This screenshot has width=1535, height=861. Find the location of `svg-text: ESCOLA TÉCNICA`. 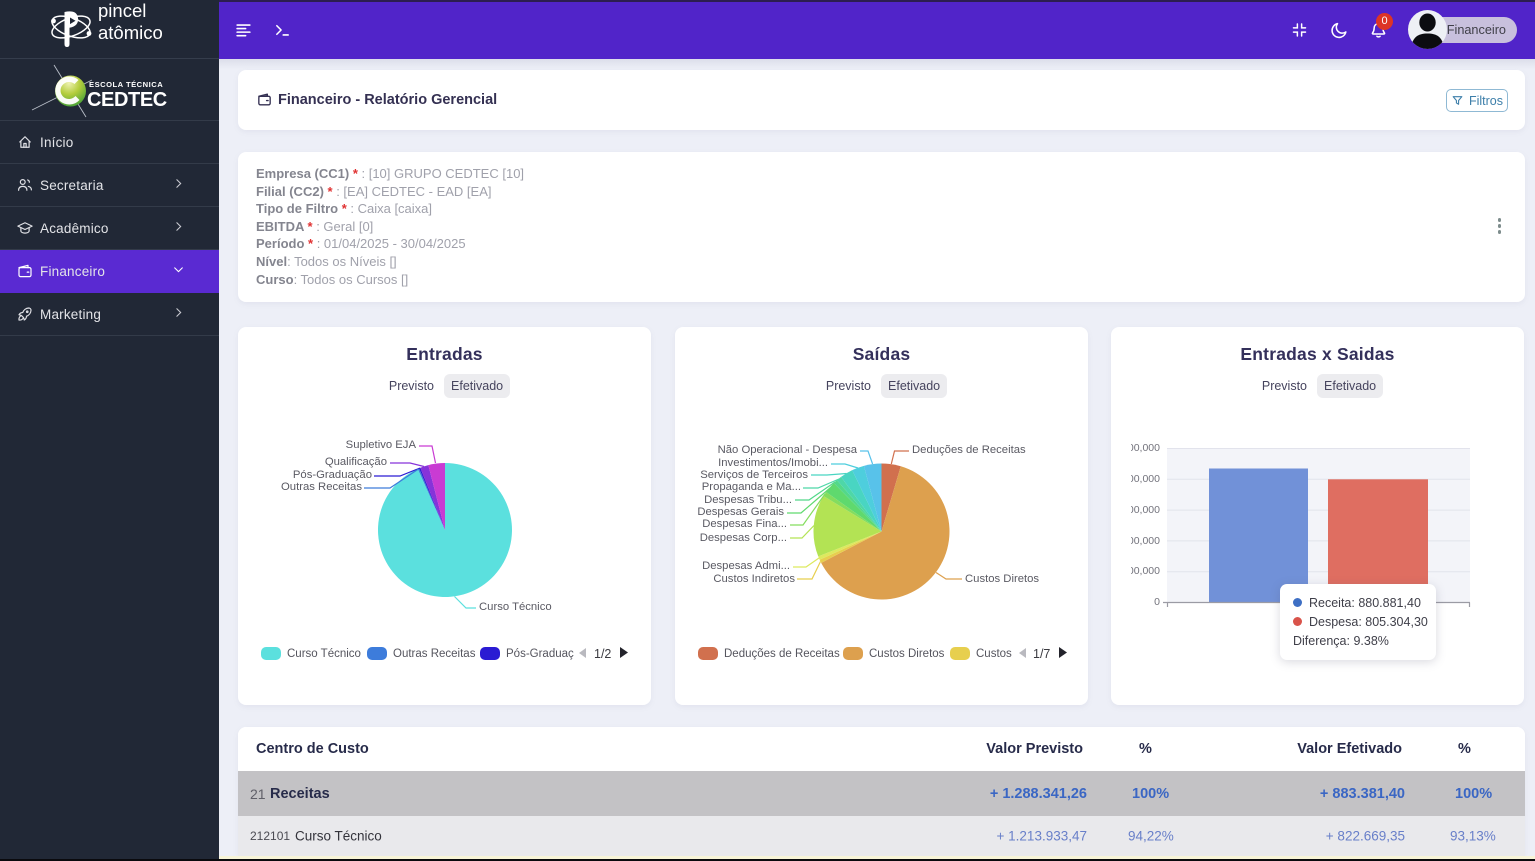

svg-text: ESCOLA TÉCNICA is located at coordinates (126, 84).